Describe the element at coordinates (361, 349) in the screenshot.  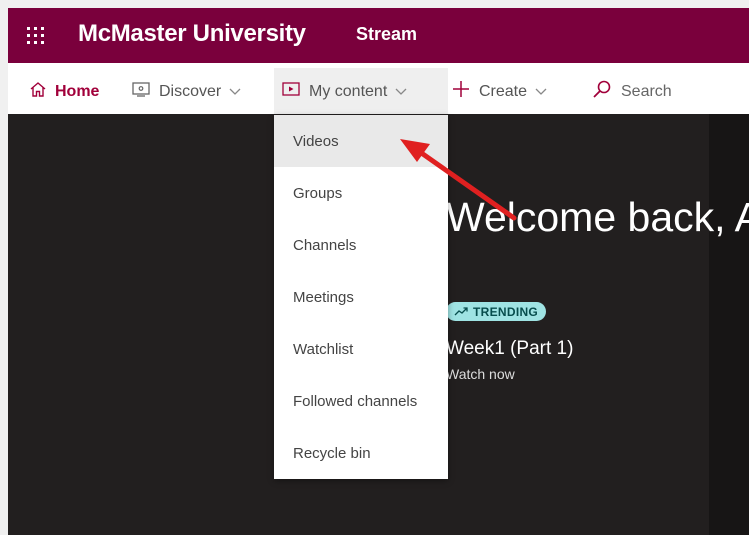
I see `menu-item-watchlist: Watchlist` at that location.